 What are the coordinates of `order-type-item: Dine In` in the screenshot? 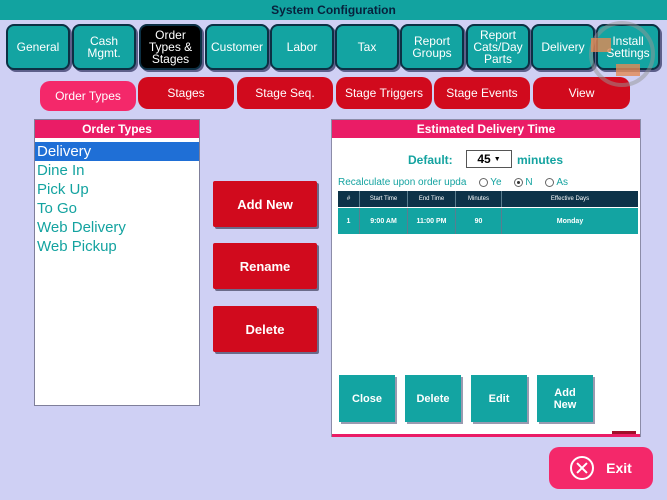 It's located at (117, 170).